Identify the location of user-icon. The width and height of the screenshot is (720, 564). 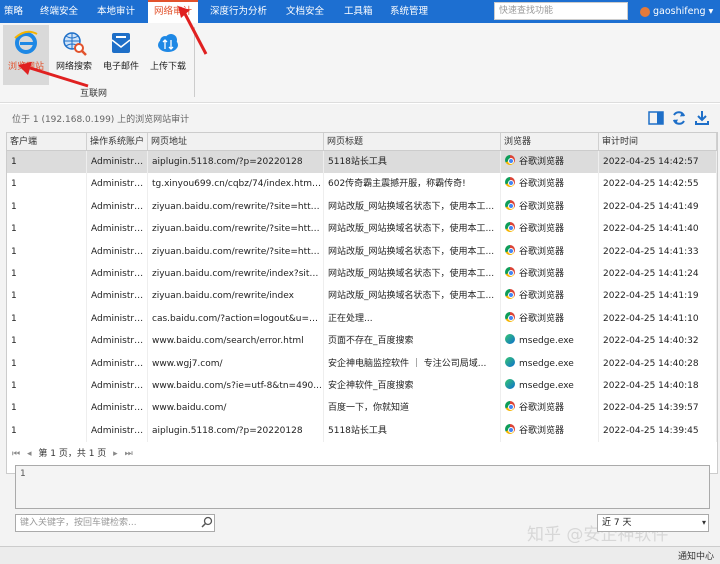
(645, 11).